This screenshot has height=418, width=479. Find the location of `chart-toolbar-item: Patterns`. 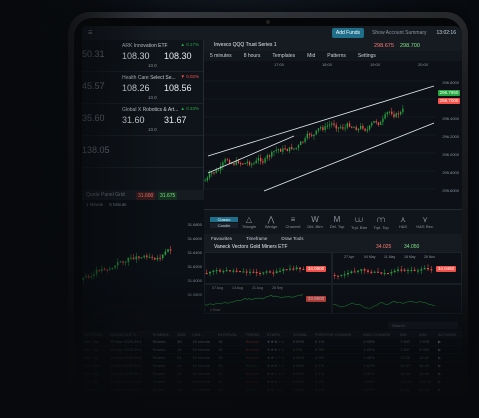

chart-toolbar-item: Patterns is located at coordinates (336, 56).